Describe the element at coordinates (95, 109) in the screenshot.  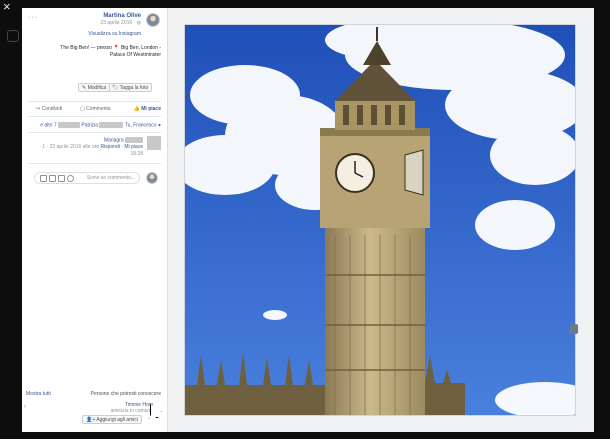
I see `comment-button: ▢ Commenta` at that location.